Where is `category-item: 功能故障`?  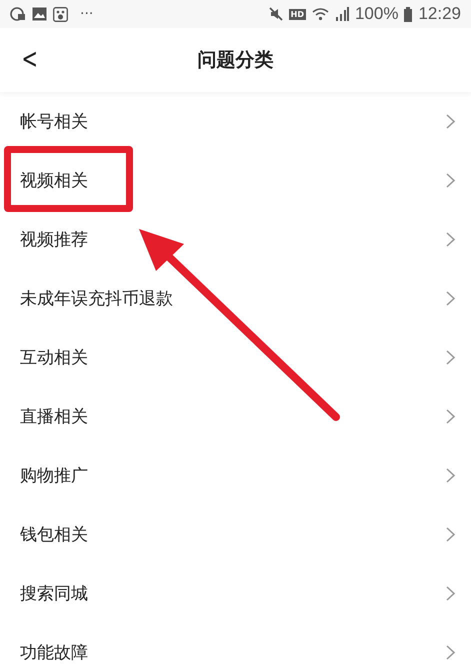 category-item: 功能故障 is located at coordinates (235, 646).